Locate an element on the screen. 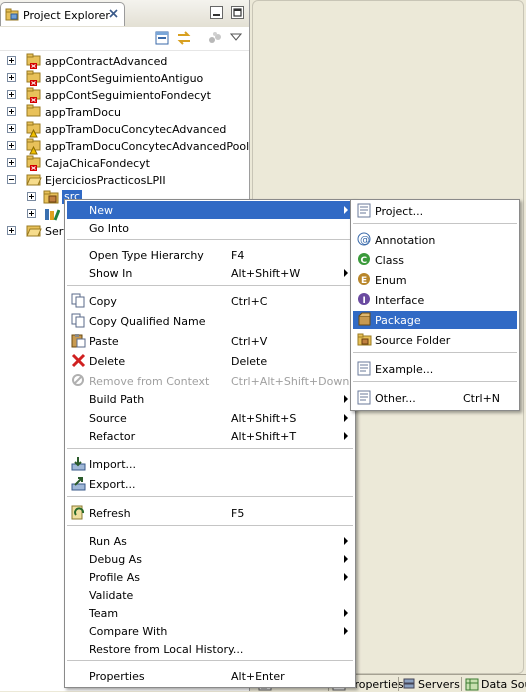 The image size is (526, 692). menu-item-copy-qualified-name: Copy Qualified Name is located at coordinates (210, 321).